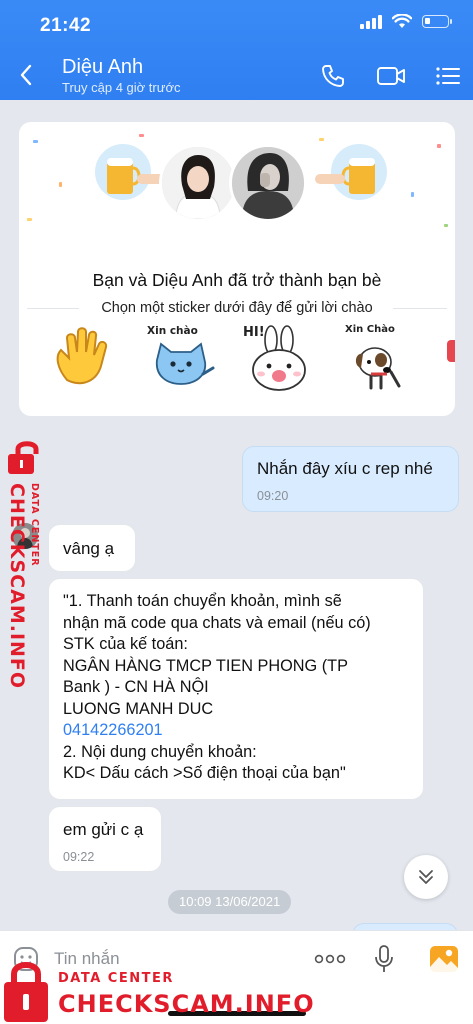 Image resolution: width=473 pixels, height=1024 pixels. I want to click on message-bubble-received: vâng ạ, so click(92, 548).